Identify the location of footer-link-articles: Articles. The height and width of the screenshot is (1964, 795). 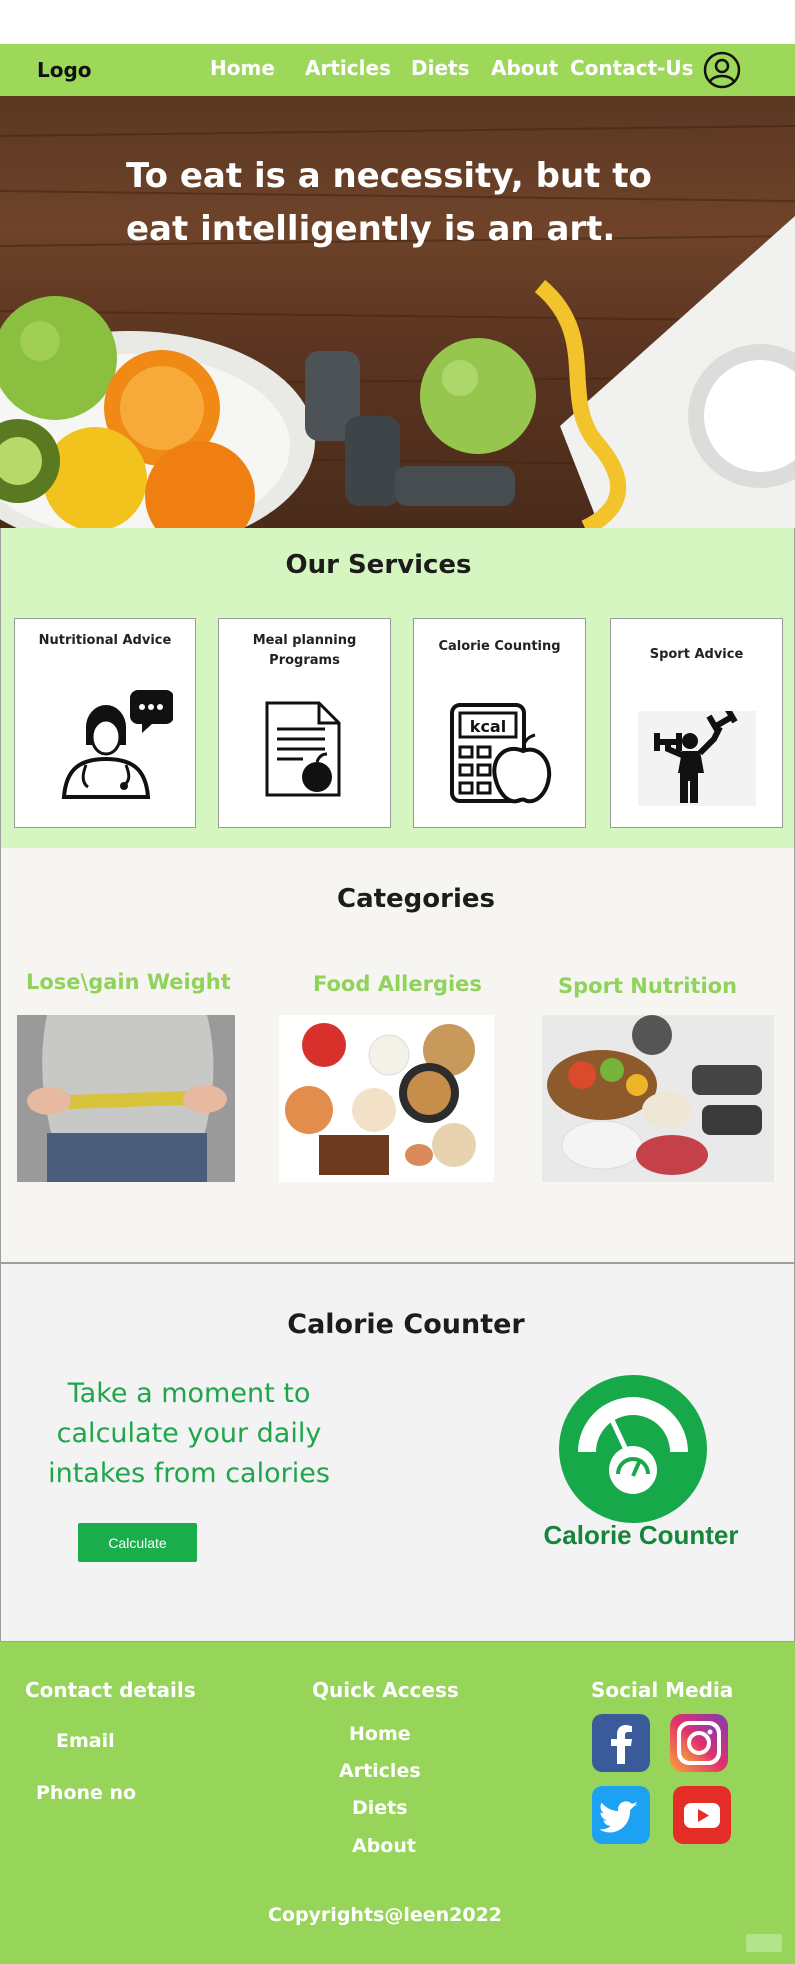
(380, 1771).